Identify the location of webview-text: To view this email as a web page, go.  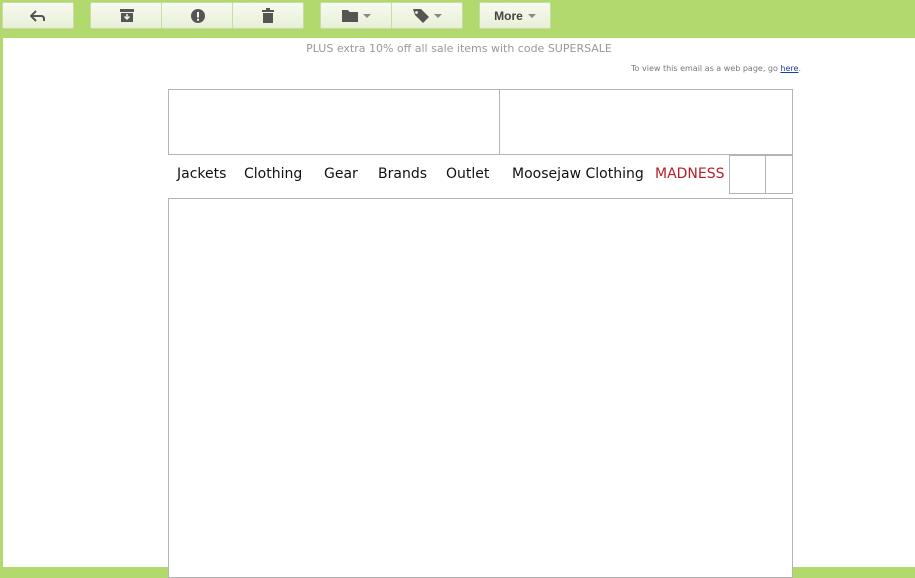
(706, 68).